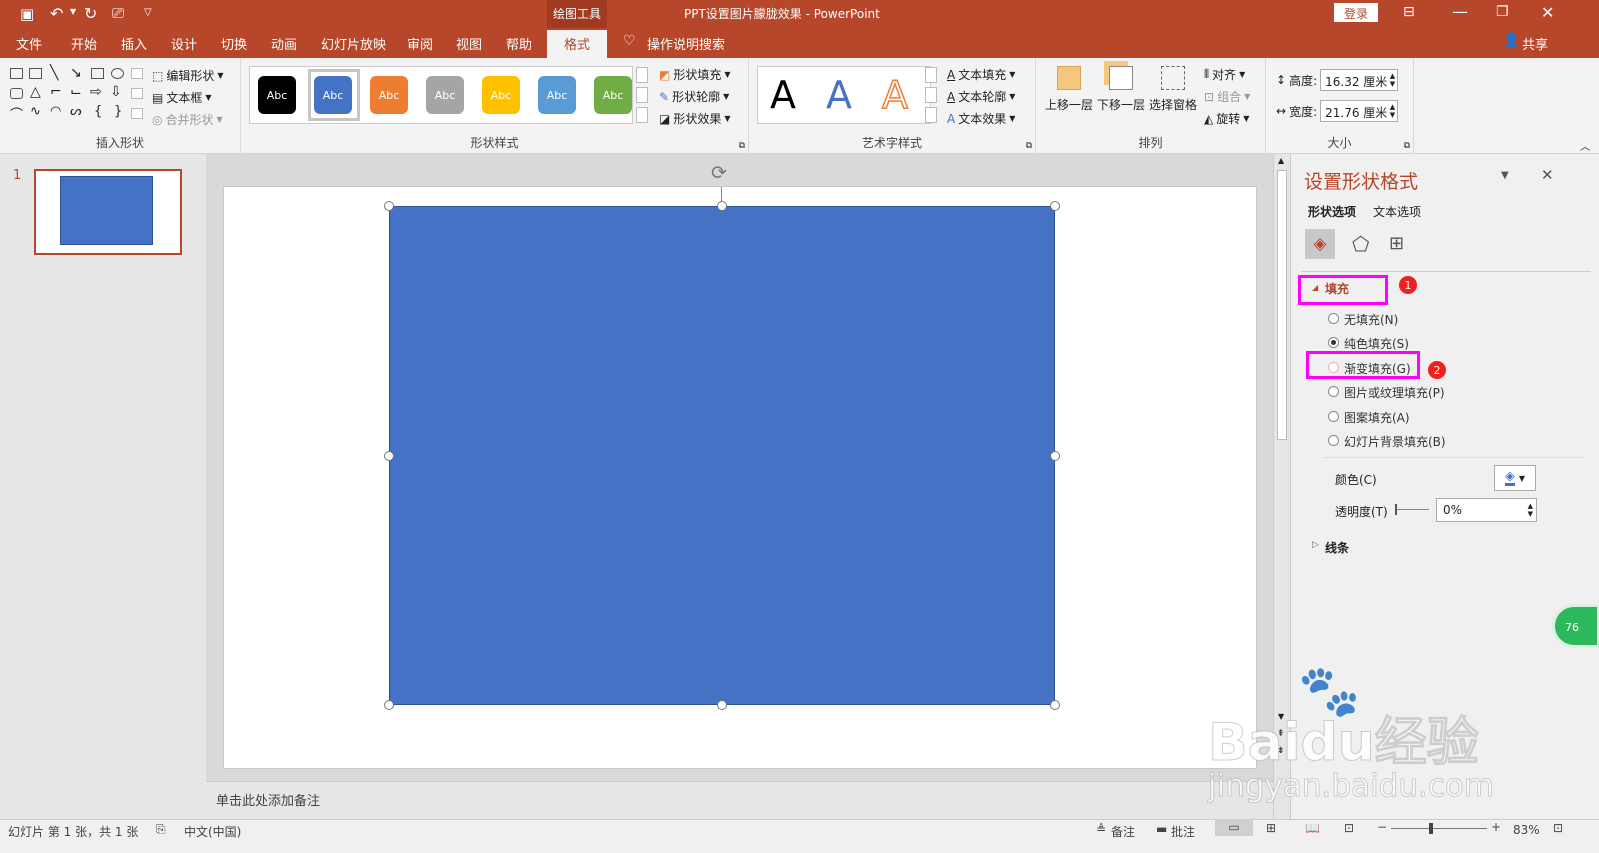 The width and height of the screenshot is (1599, 853). What do you see at coordinates (1502, 12) in the screenshot?
I see `restore-icon: ❐` at bounding box center [1502, 12].